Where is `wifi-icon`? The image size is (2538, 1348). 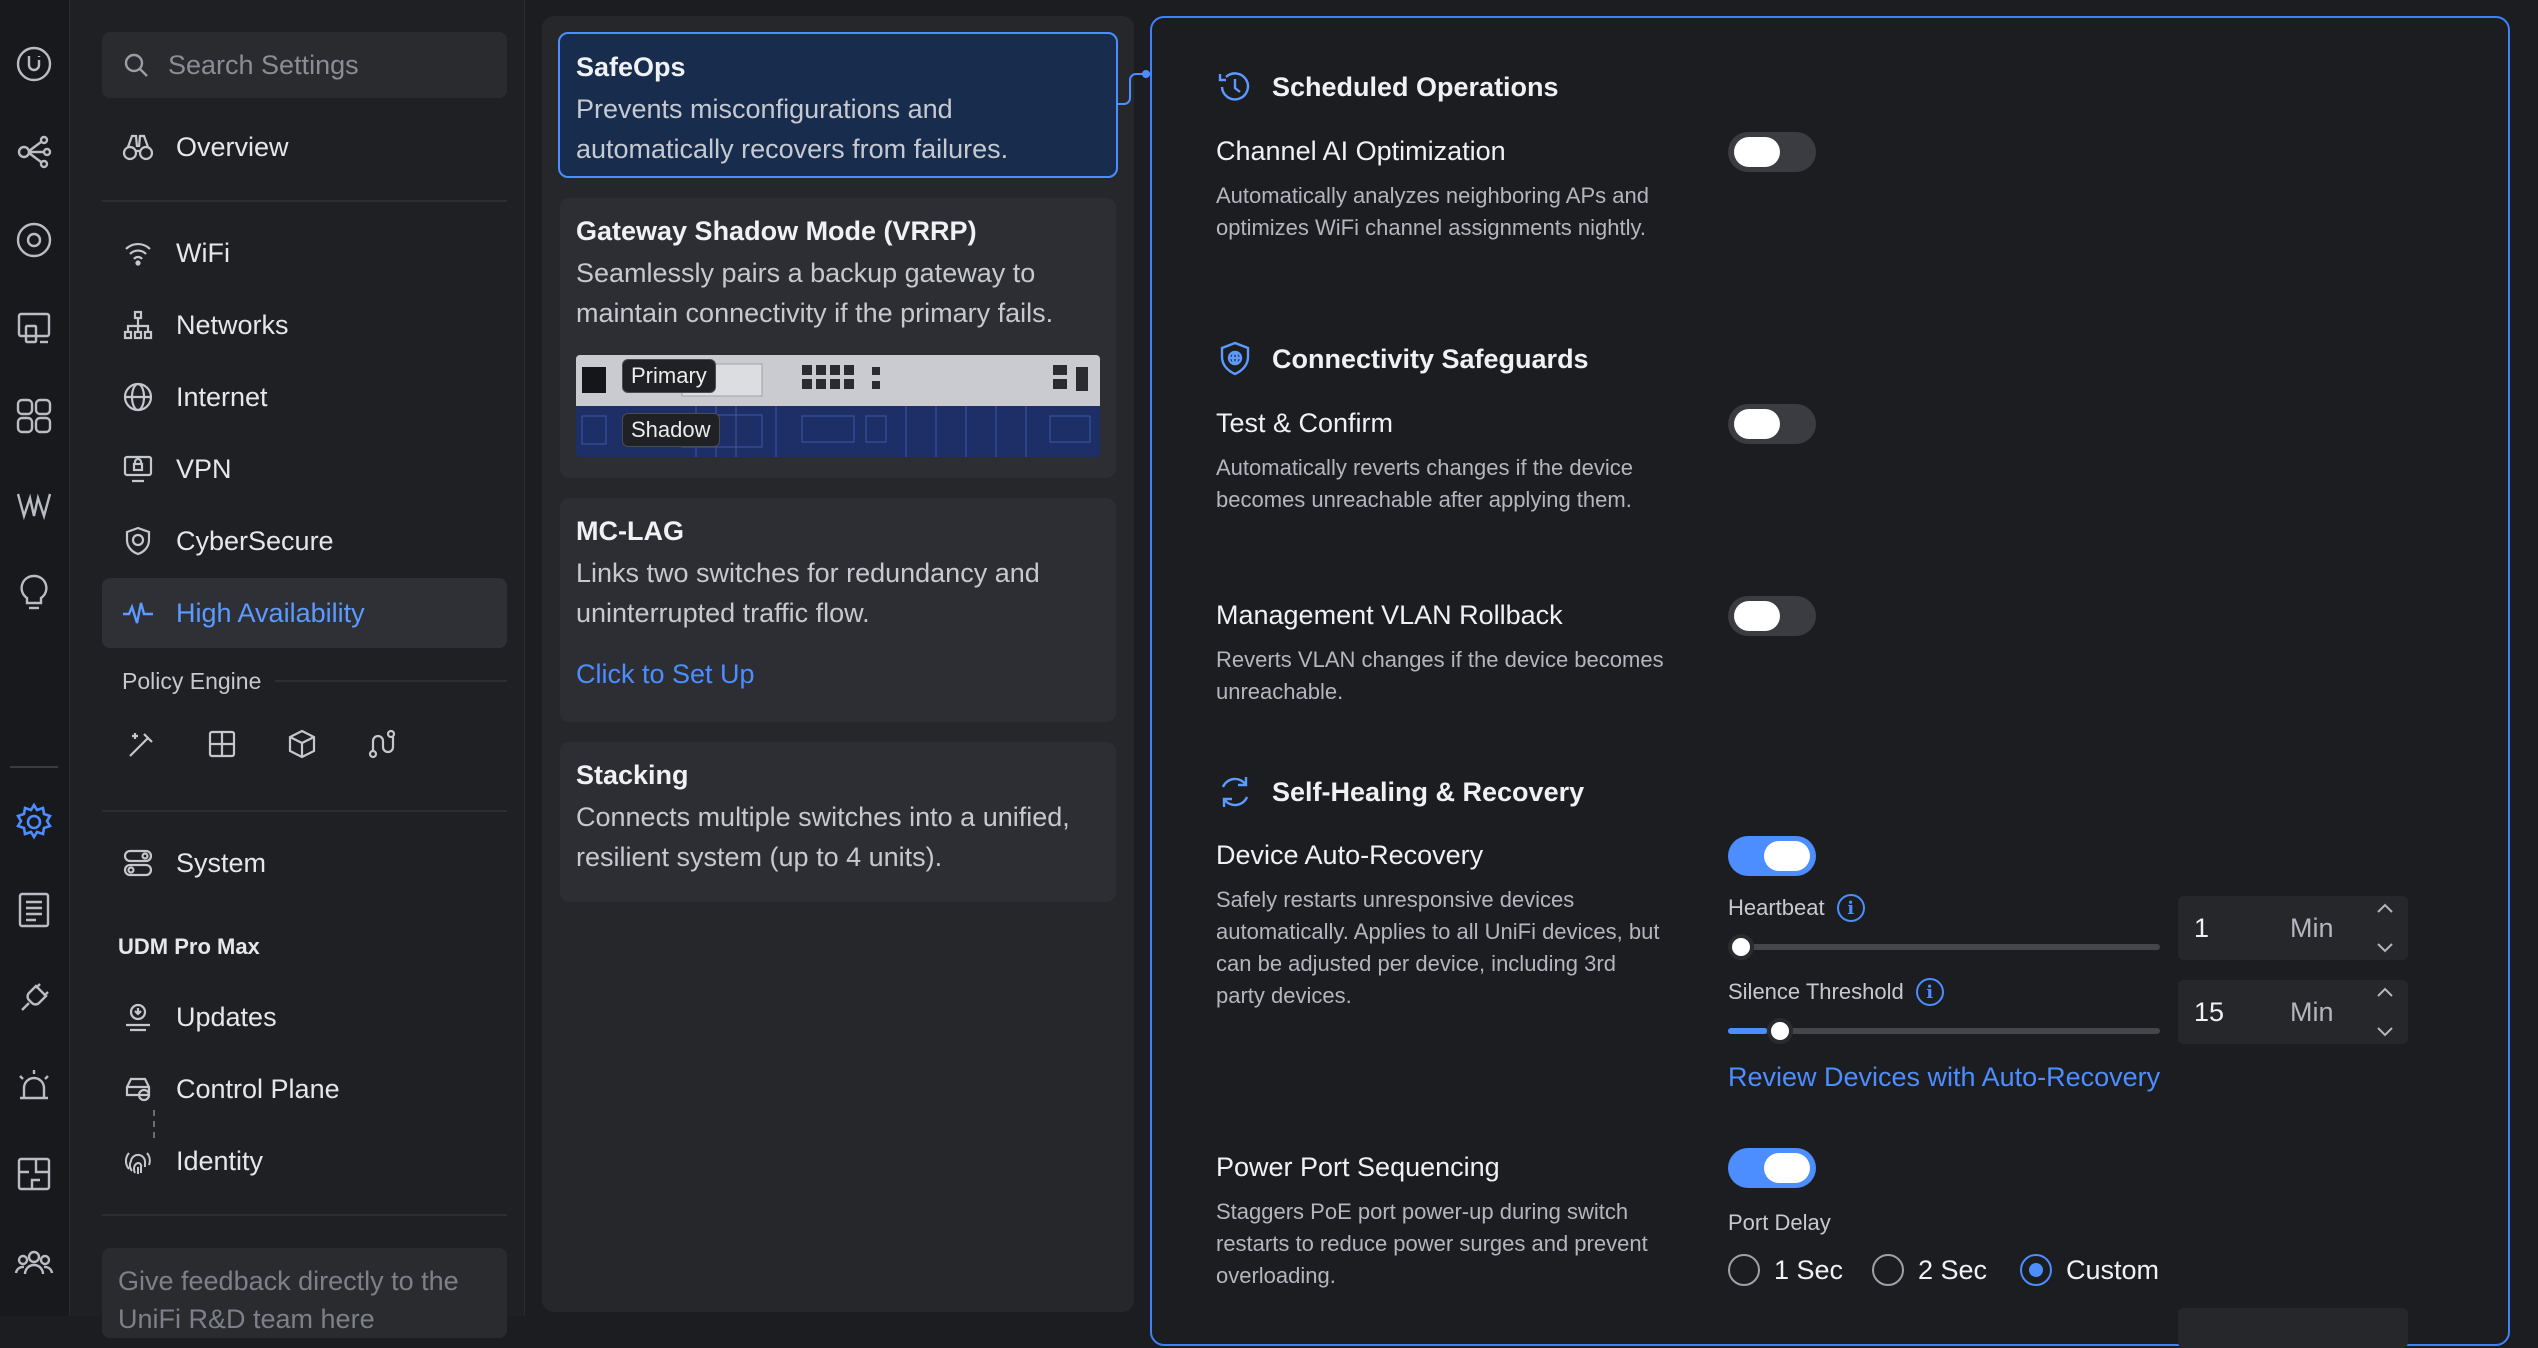 wifi-icon is located at coordinates (138, 253).